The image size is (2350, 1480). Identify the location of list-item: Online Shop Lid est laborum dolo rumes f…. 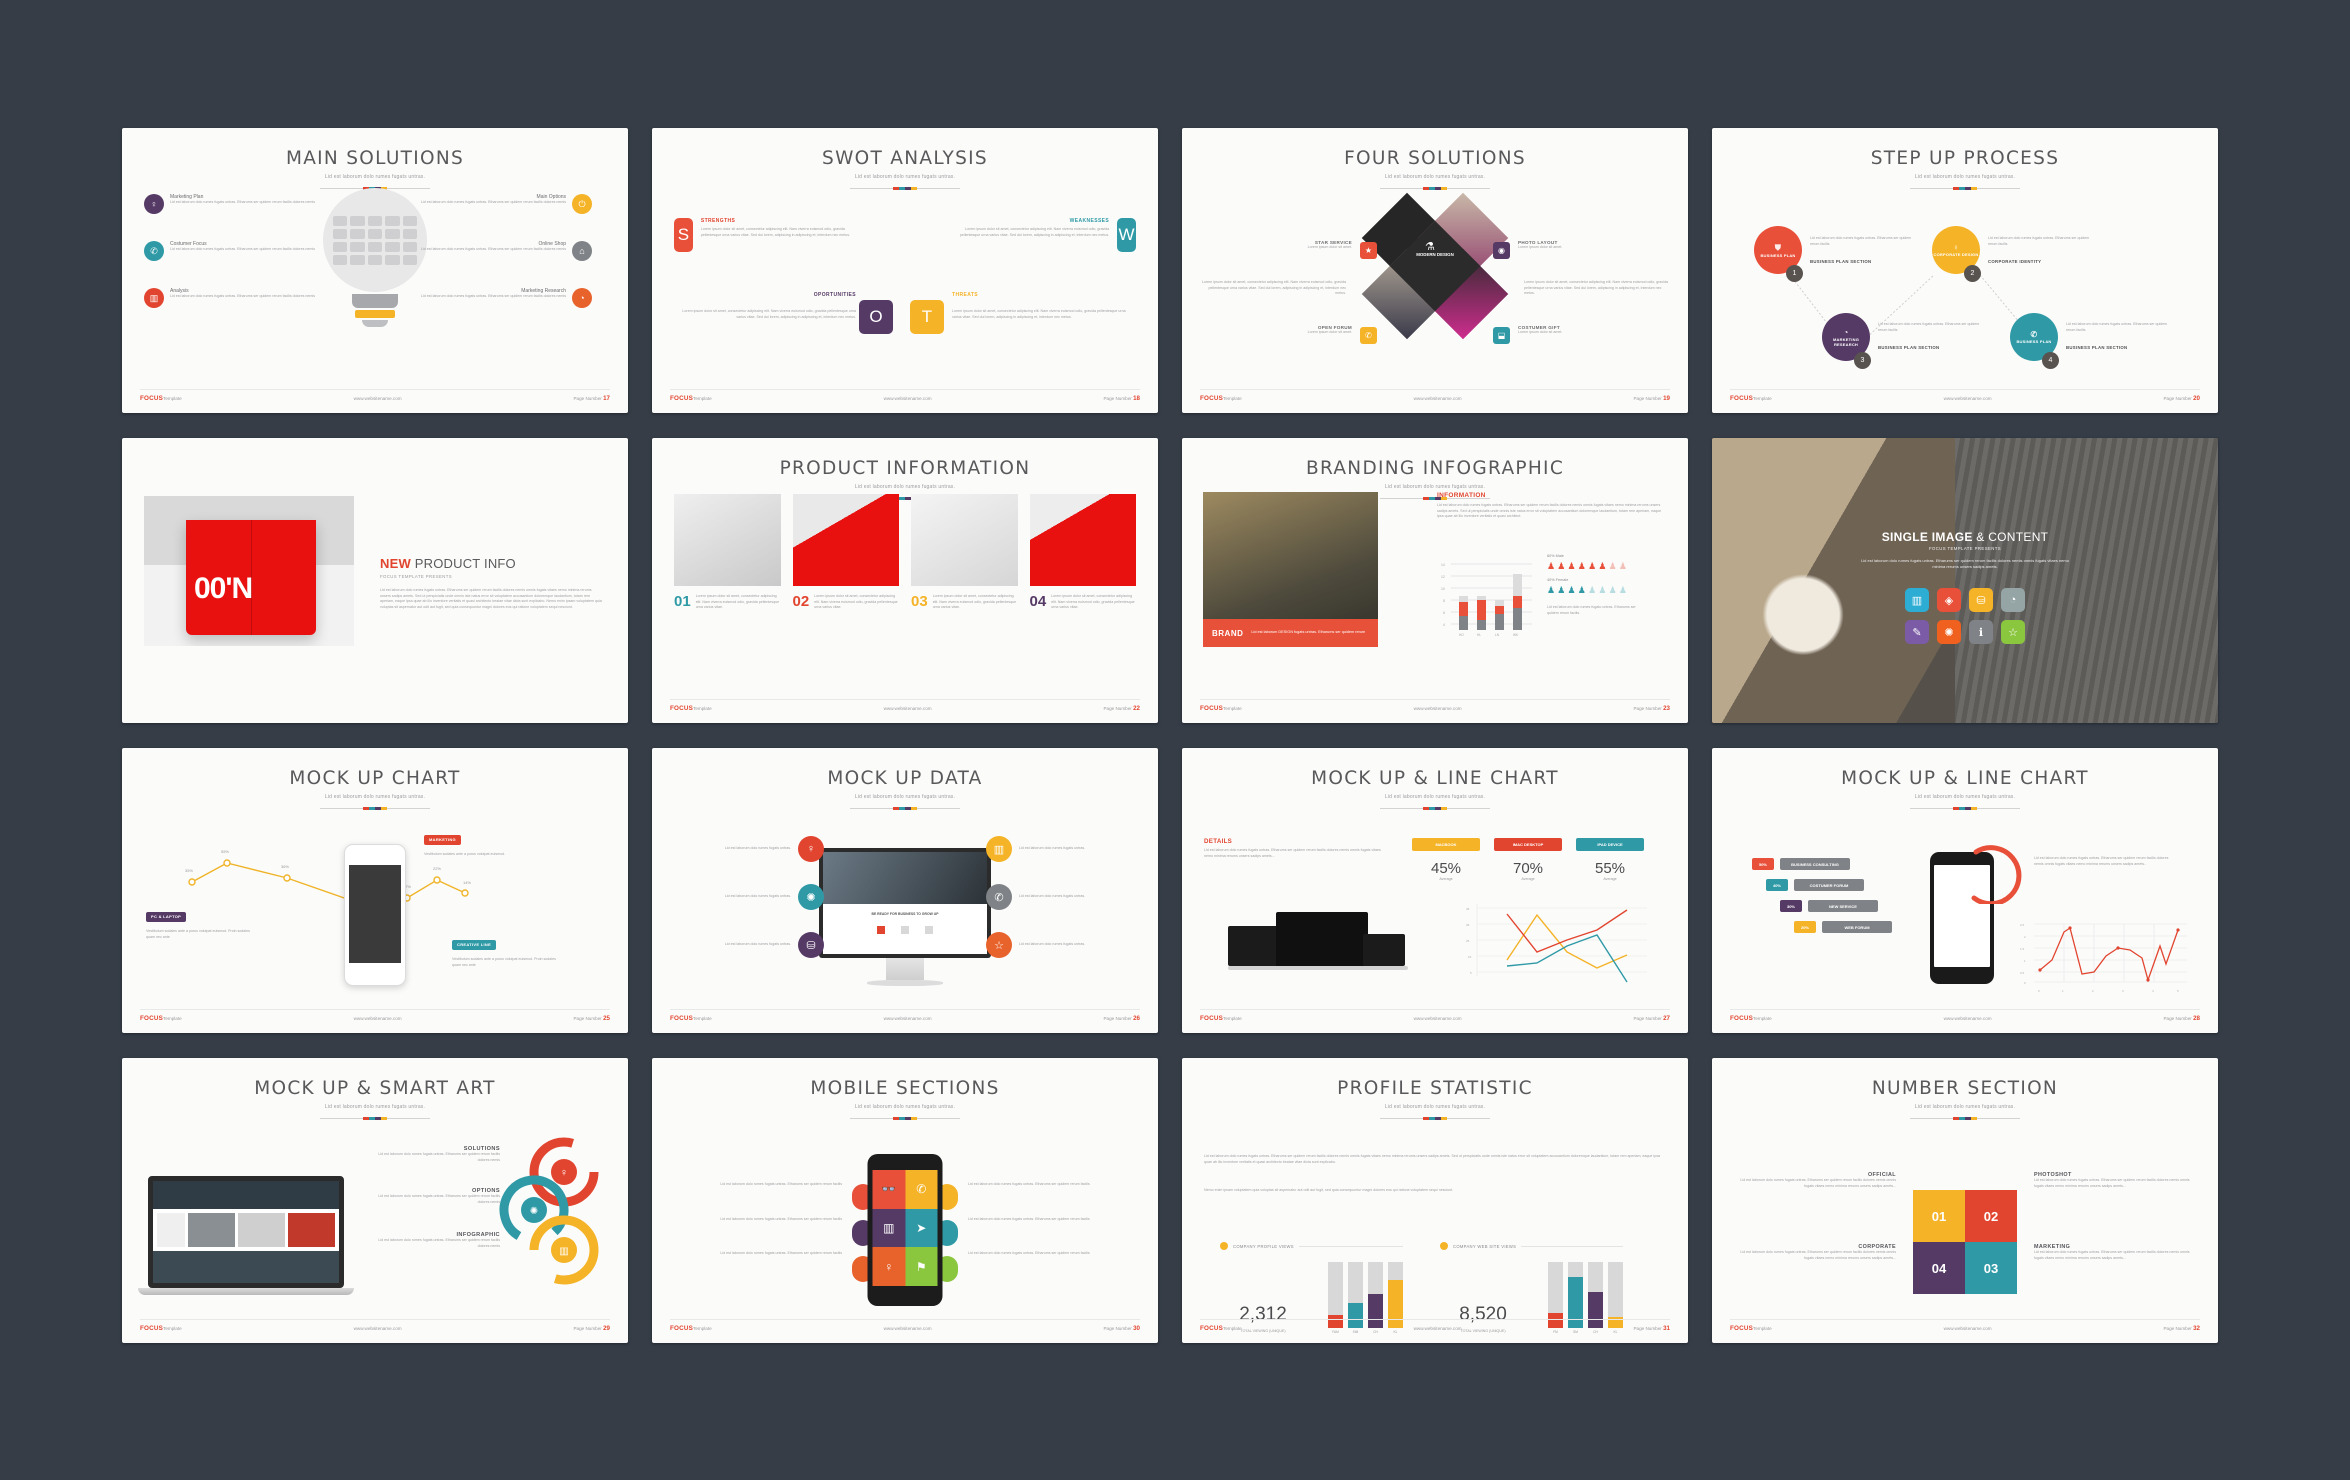
(513, 251).